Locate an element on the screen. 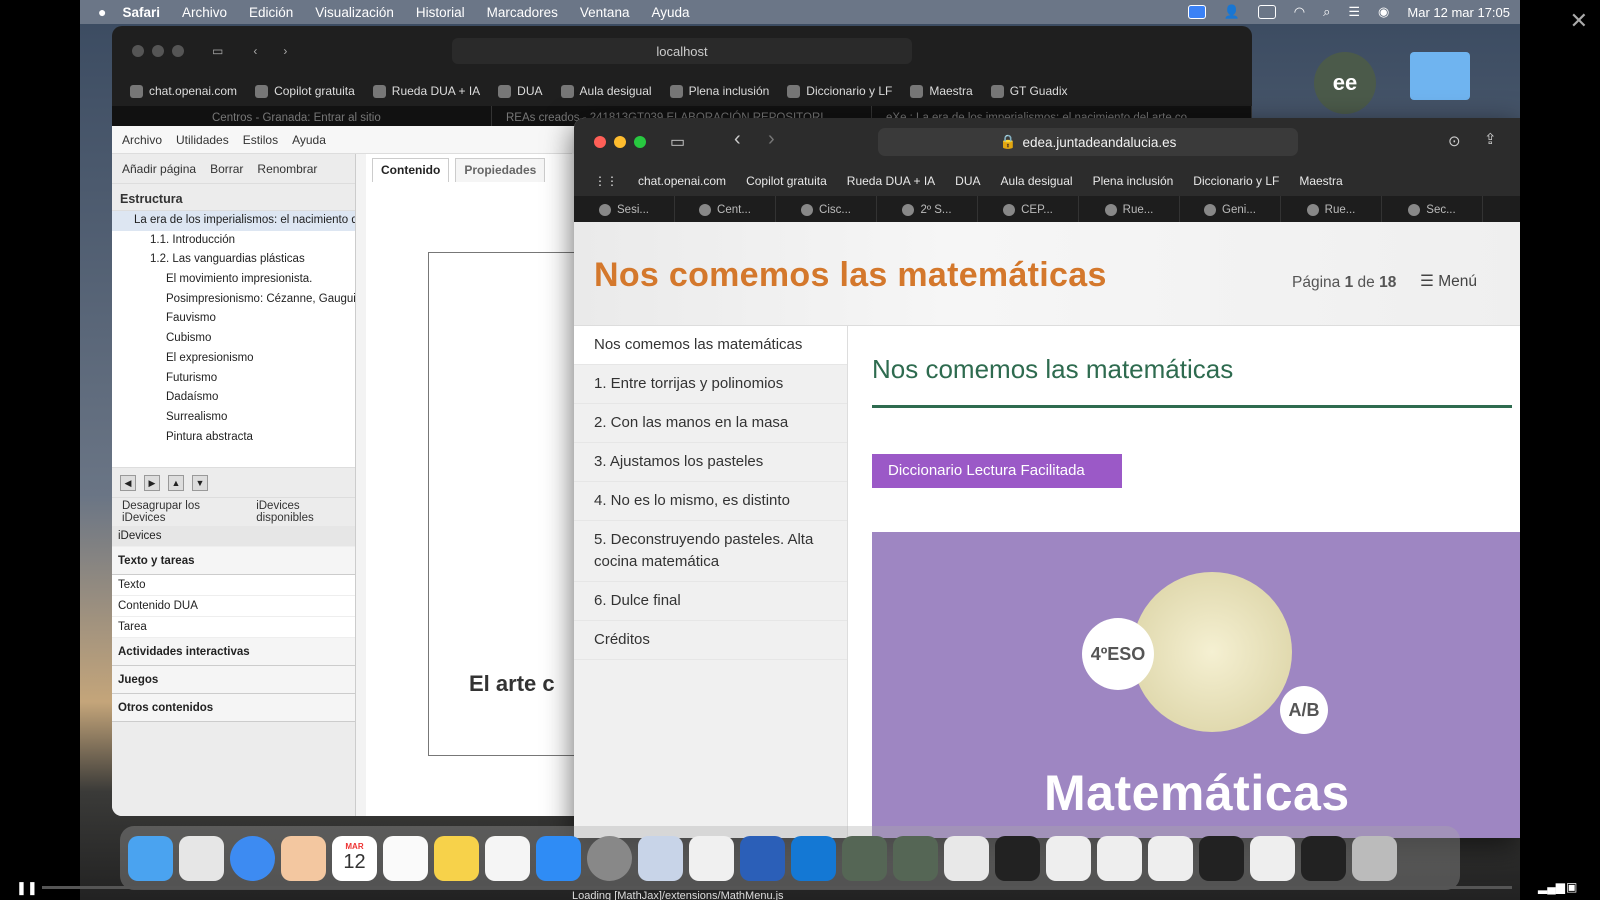 The width and height of the screenshot is (1600, 900). tree-node: Surrealismo is located at coordinates (233, 418).